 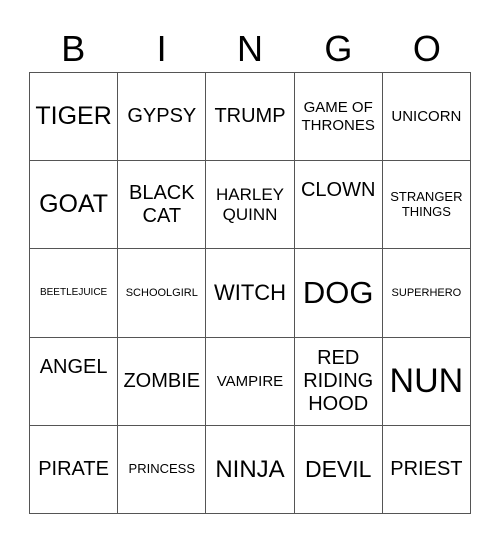 I want to click on bingo-cell: SCHOOLGIRL, so click(x=162, y=293).